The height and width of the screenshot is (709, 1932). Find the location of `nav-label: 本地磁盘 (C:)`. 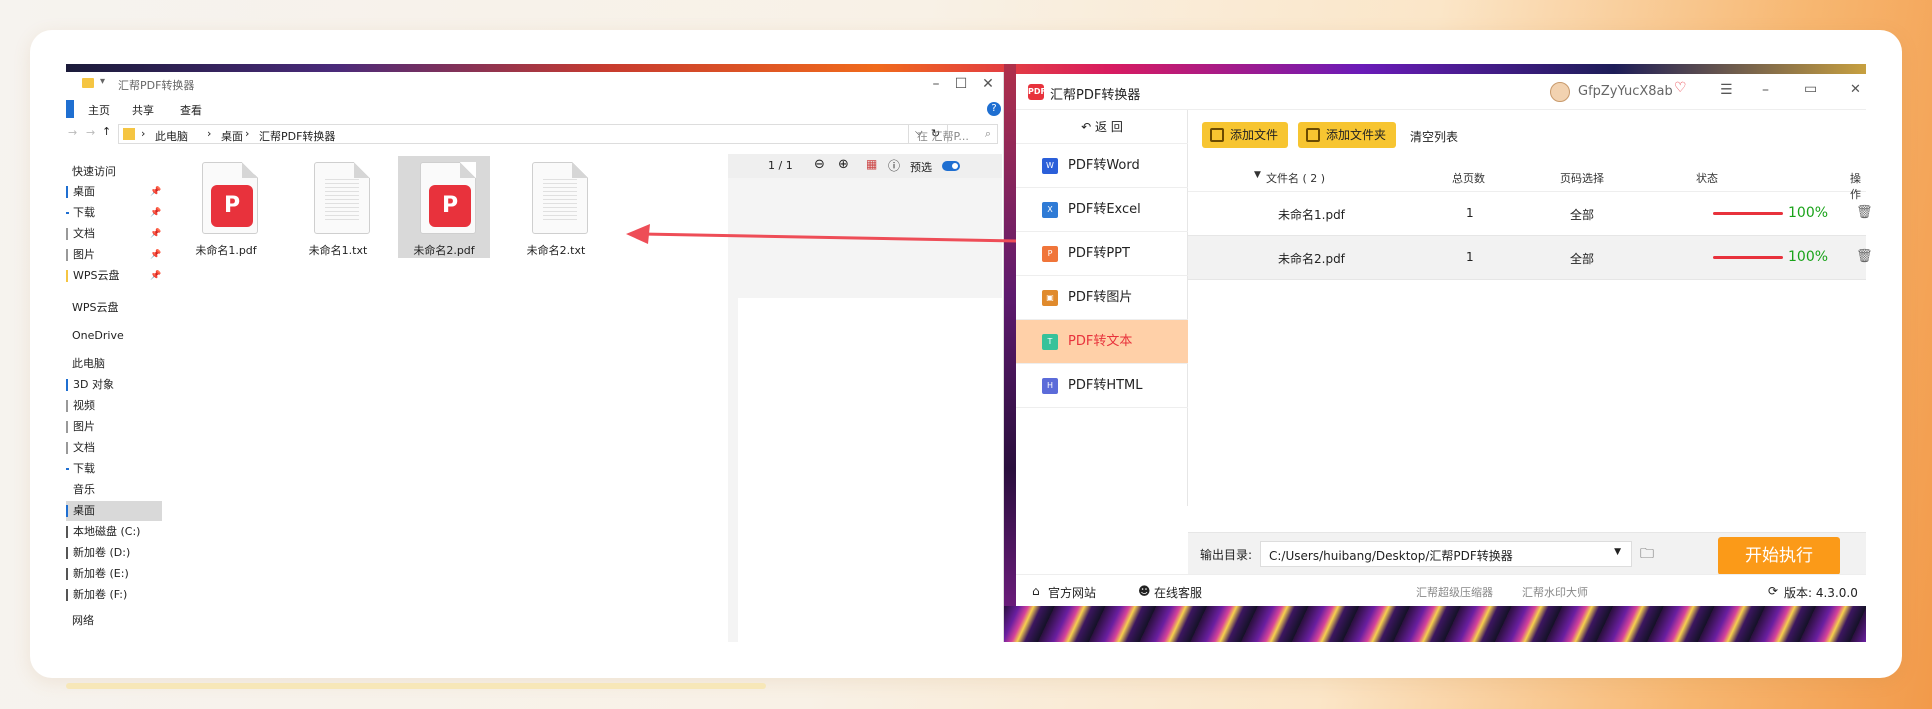

nav-label: 本地磁盘 (C:) is located at coordinates (107, 531).